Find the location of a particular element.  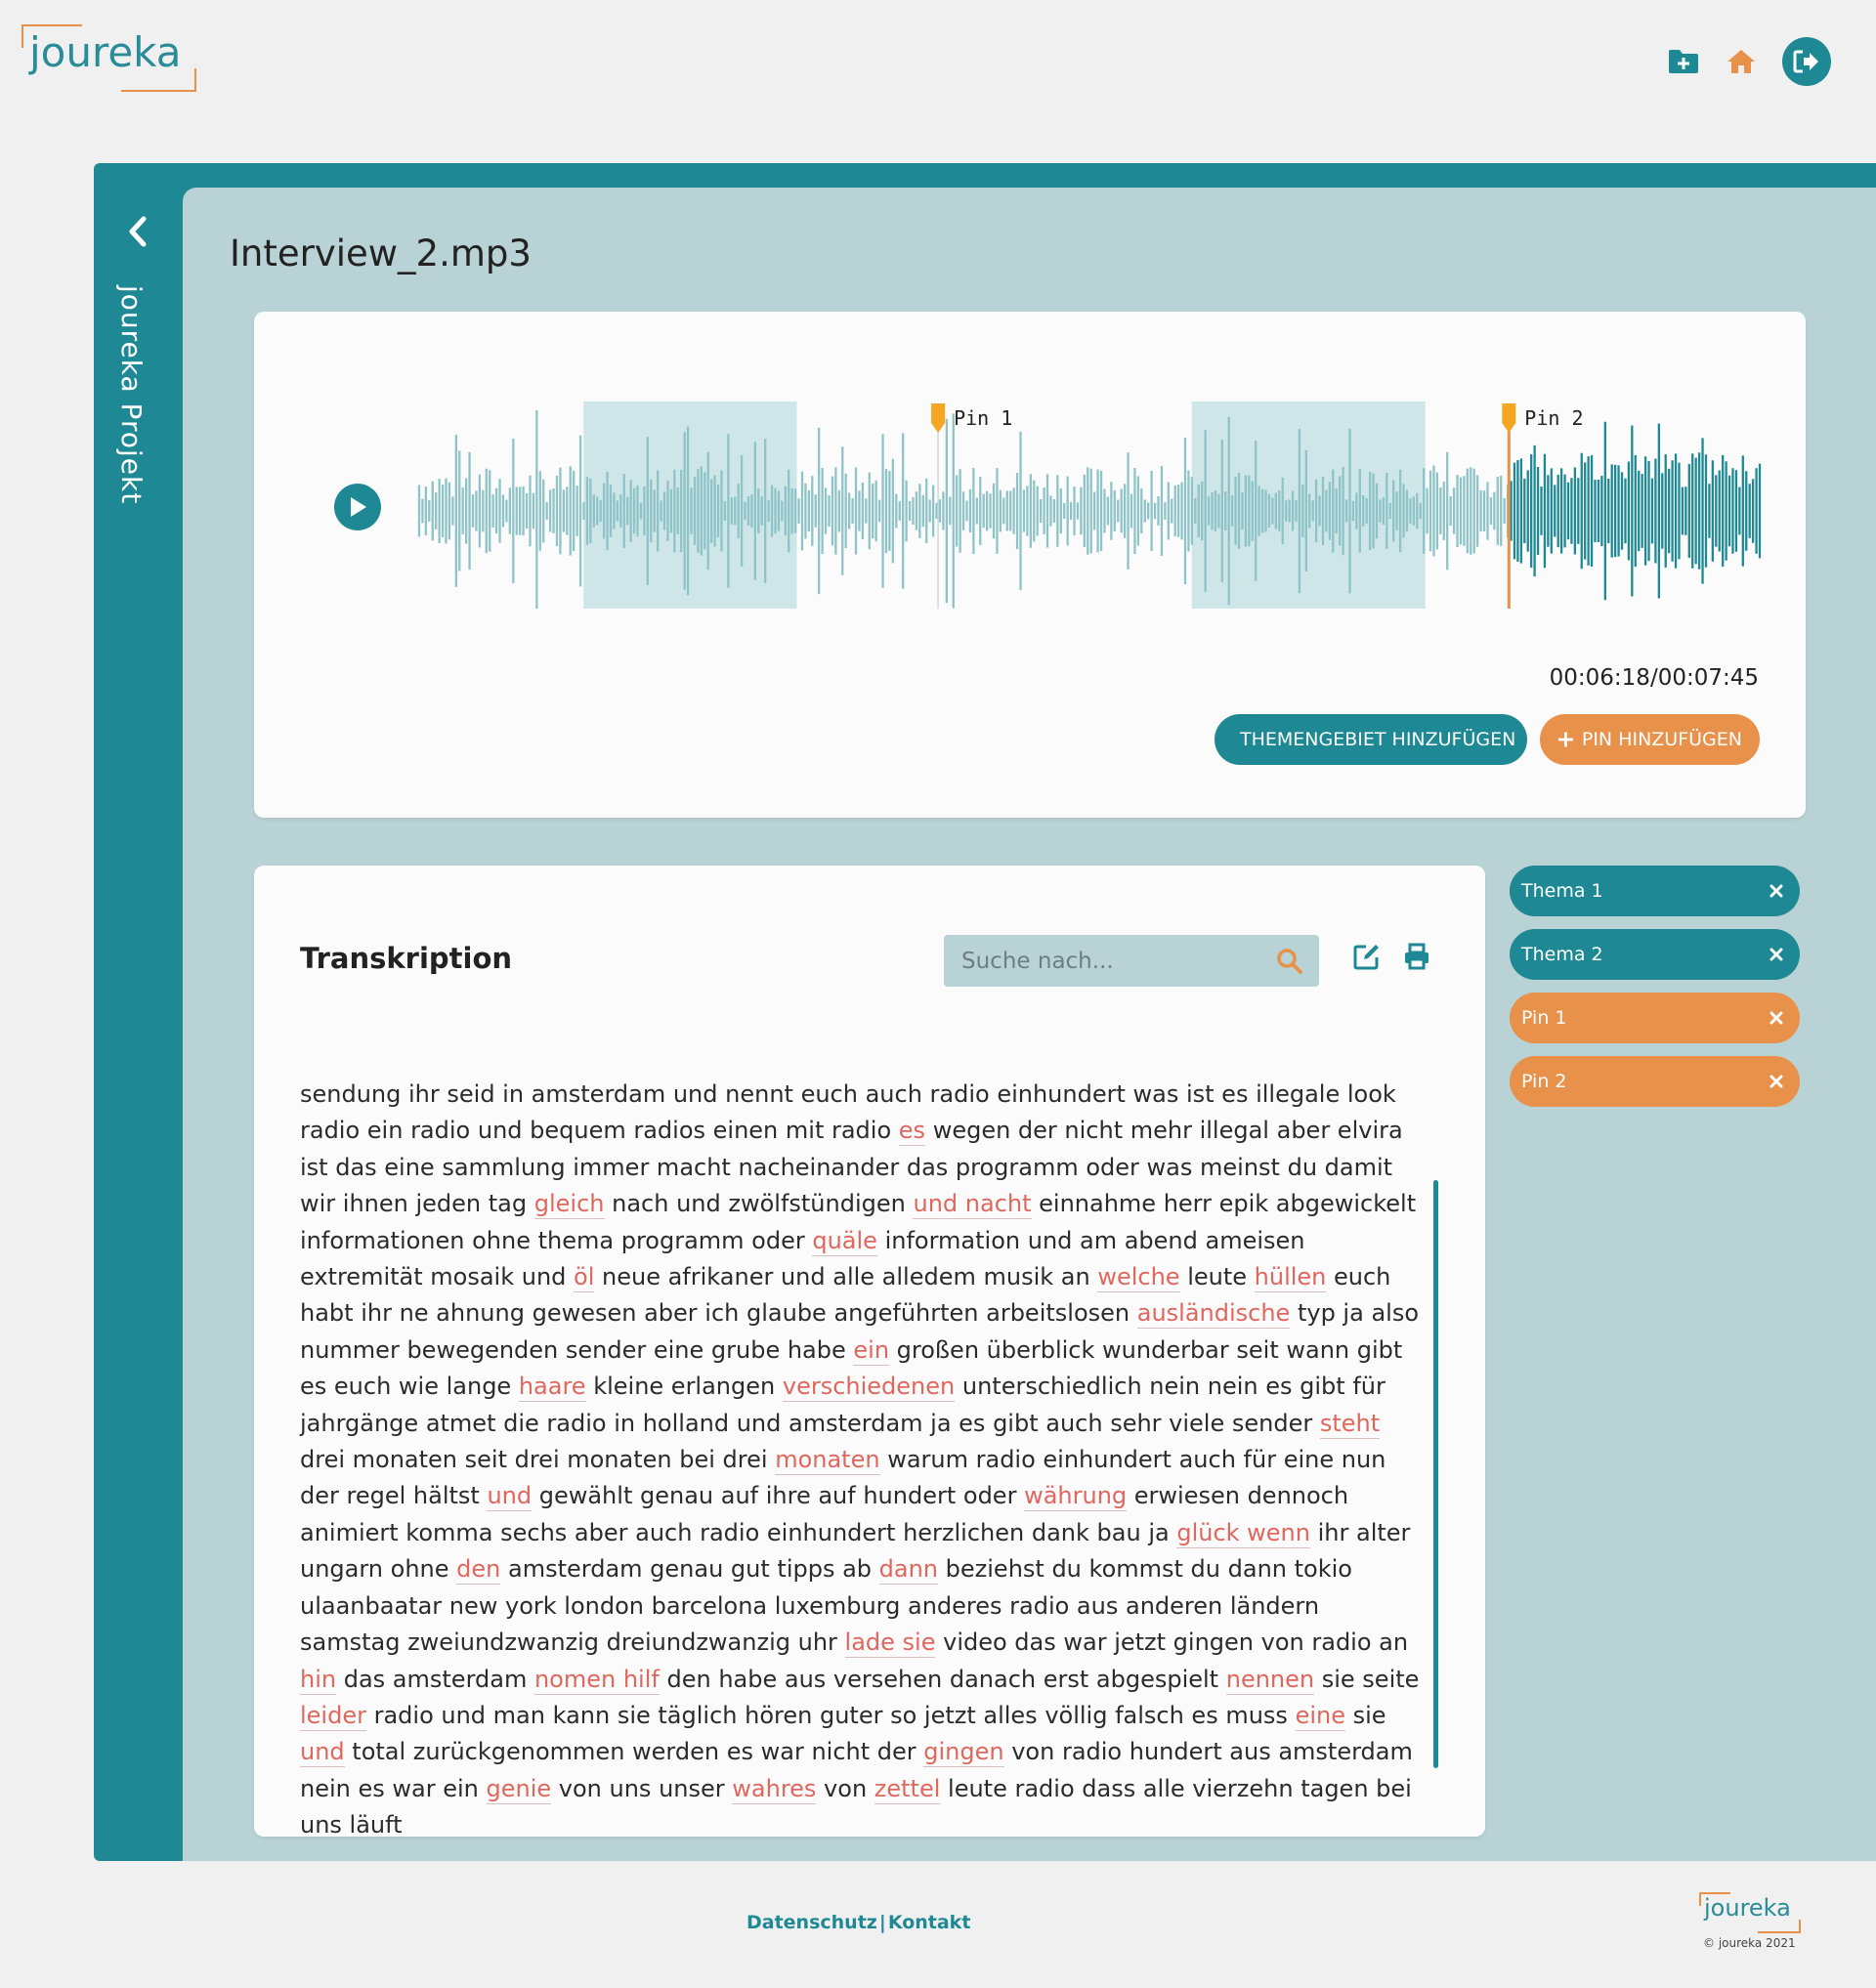

highlighted-word: wahres is located at coordinates (774, 1789).